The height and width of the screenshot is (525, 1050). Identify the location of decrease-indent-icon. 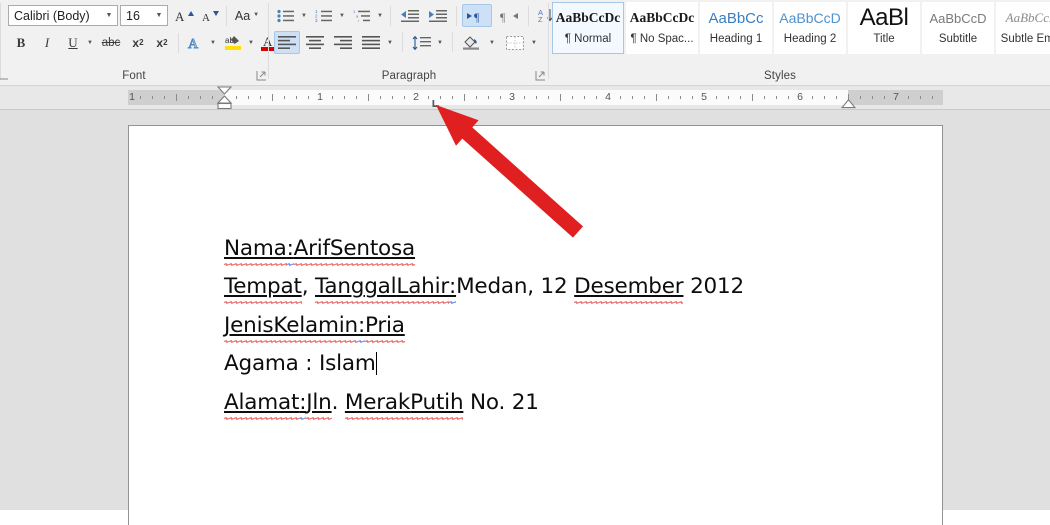
(409, 15).